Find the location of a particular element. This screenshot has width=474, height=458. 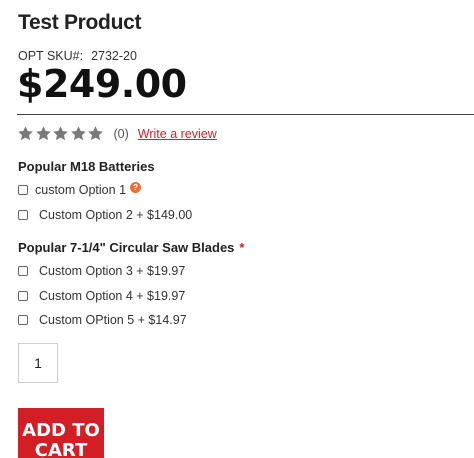

product-price: $249.00 is located at coordinates (102, 84).